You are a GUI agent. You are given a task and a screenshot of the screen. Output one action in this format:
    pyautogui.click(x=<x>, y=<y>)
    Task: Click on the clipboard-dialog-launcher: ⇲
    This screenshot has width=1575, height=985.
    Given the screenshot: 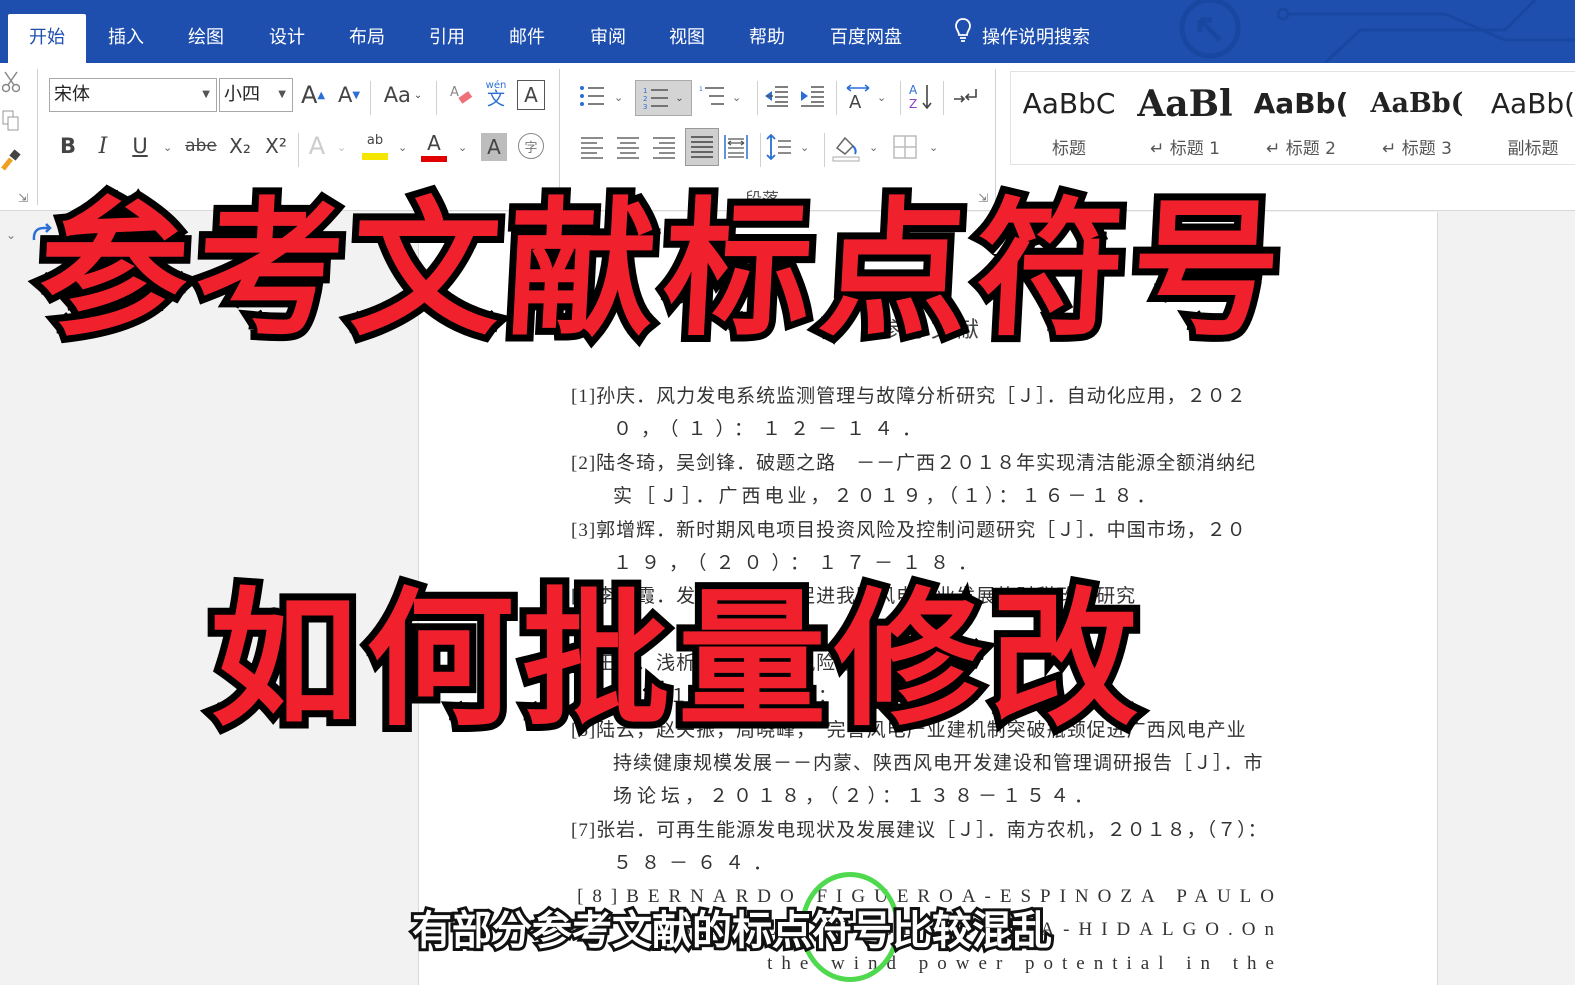 What is the action you would take?
    pyautogui.click(x=23, y=198)
    